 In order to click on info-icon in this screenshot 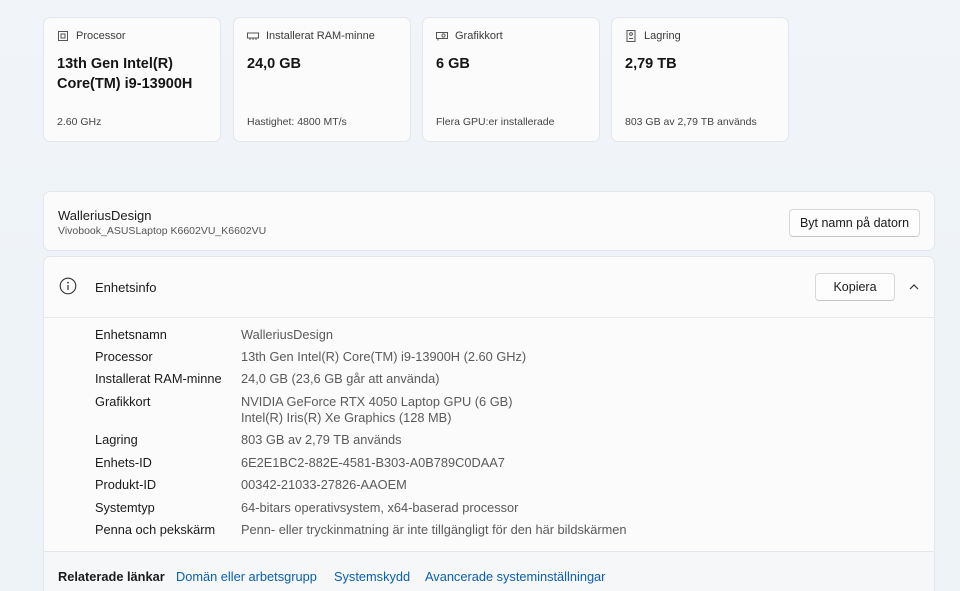, I will do `click(68, 286)`.